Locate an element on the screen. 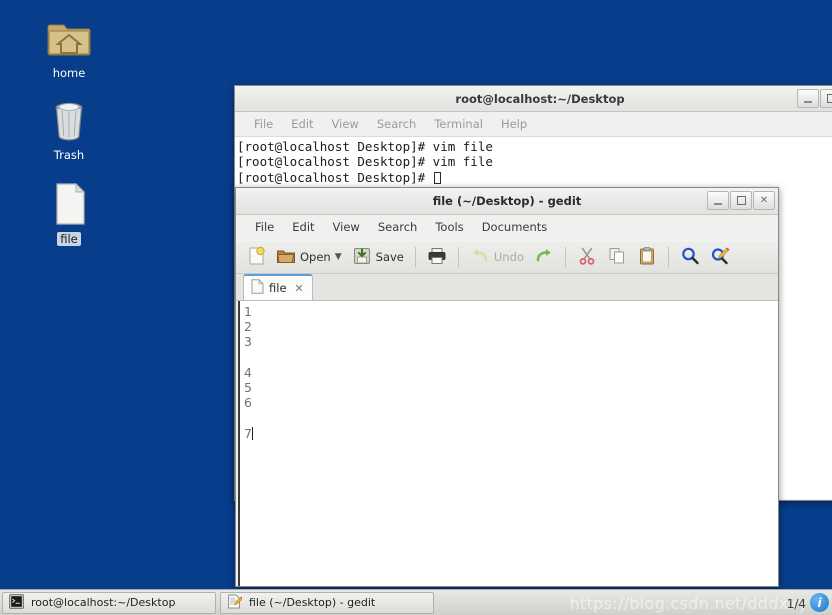 Image resolution: width=832 pixels, height=615 pixels. gedit-titlebar: file (~/Desktop) - gedit ✕ is located at coordinates (507, 201).